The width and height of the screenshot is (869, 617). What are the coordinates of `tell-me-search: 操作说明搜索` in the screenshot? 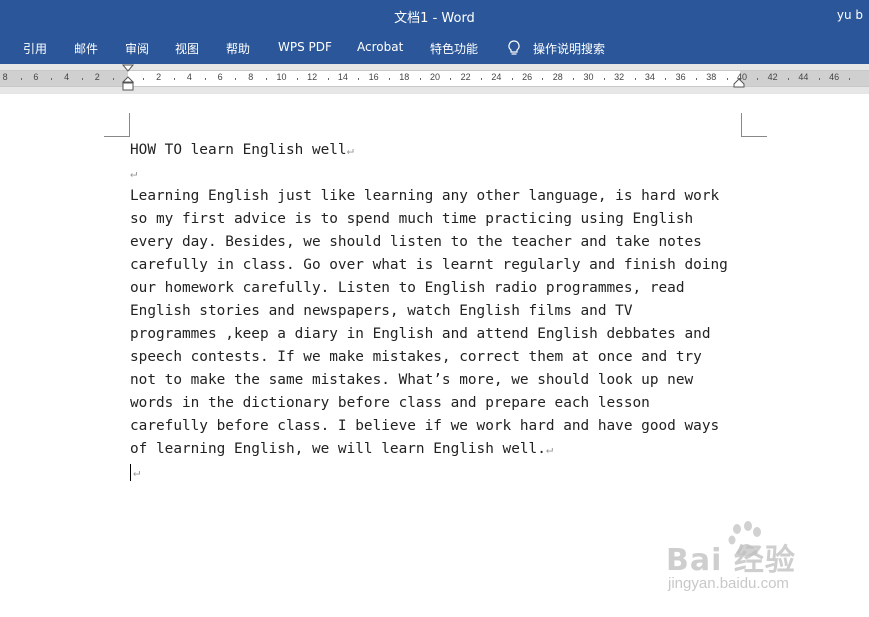 It's located at (569, 48).